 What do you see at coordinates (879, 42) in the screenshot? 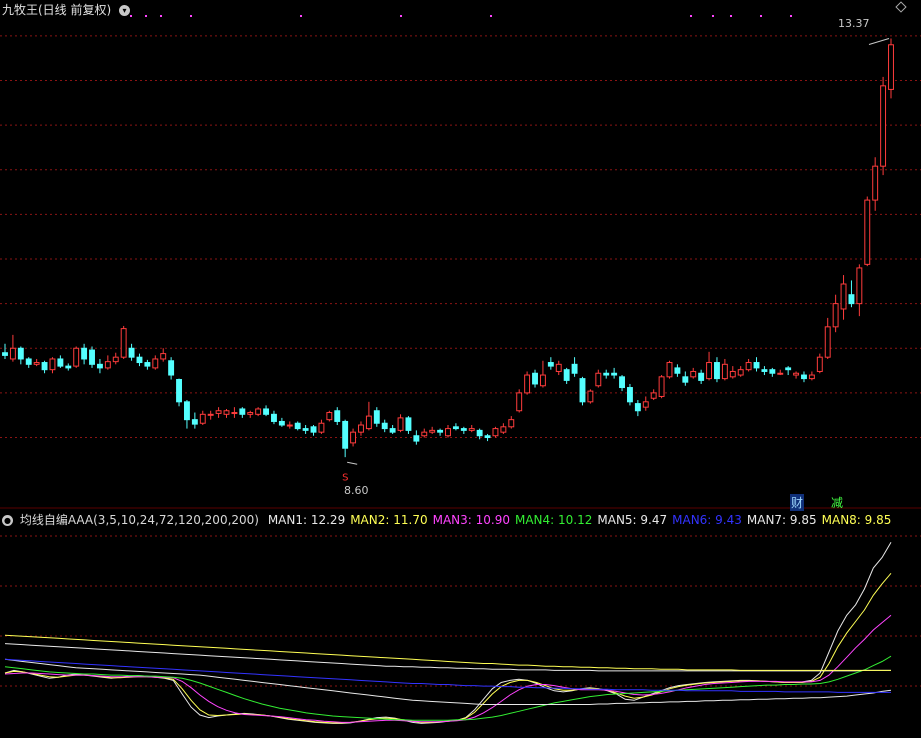
I see `high-marker-line` at bounding box center [879, 42].